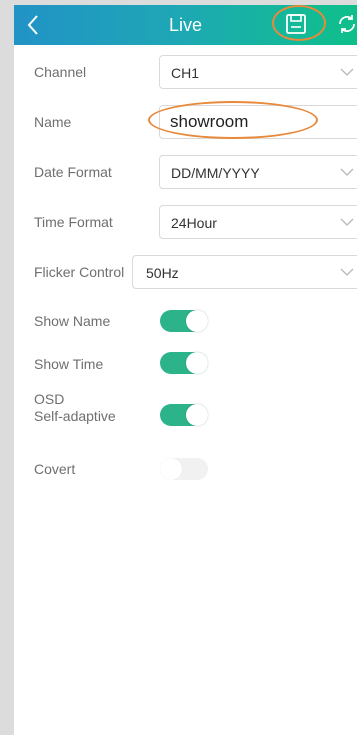 The height and width of the screenshot is (735, 357). Describe the element at coordinates (79, 272) in the screenshot. I see `flicker-control-label: Flicker Control` at that location.